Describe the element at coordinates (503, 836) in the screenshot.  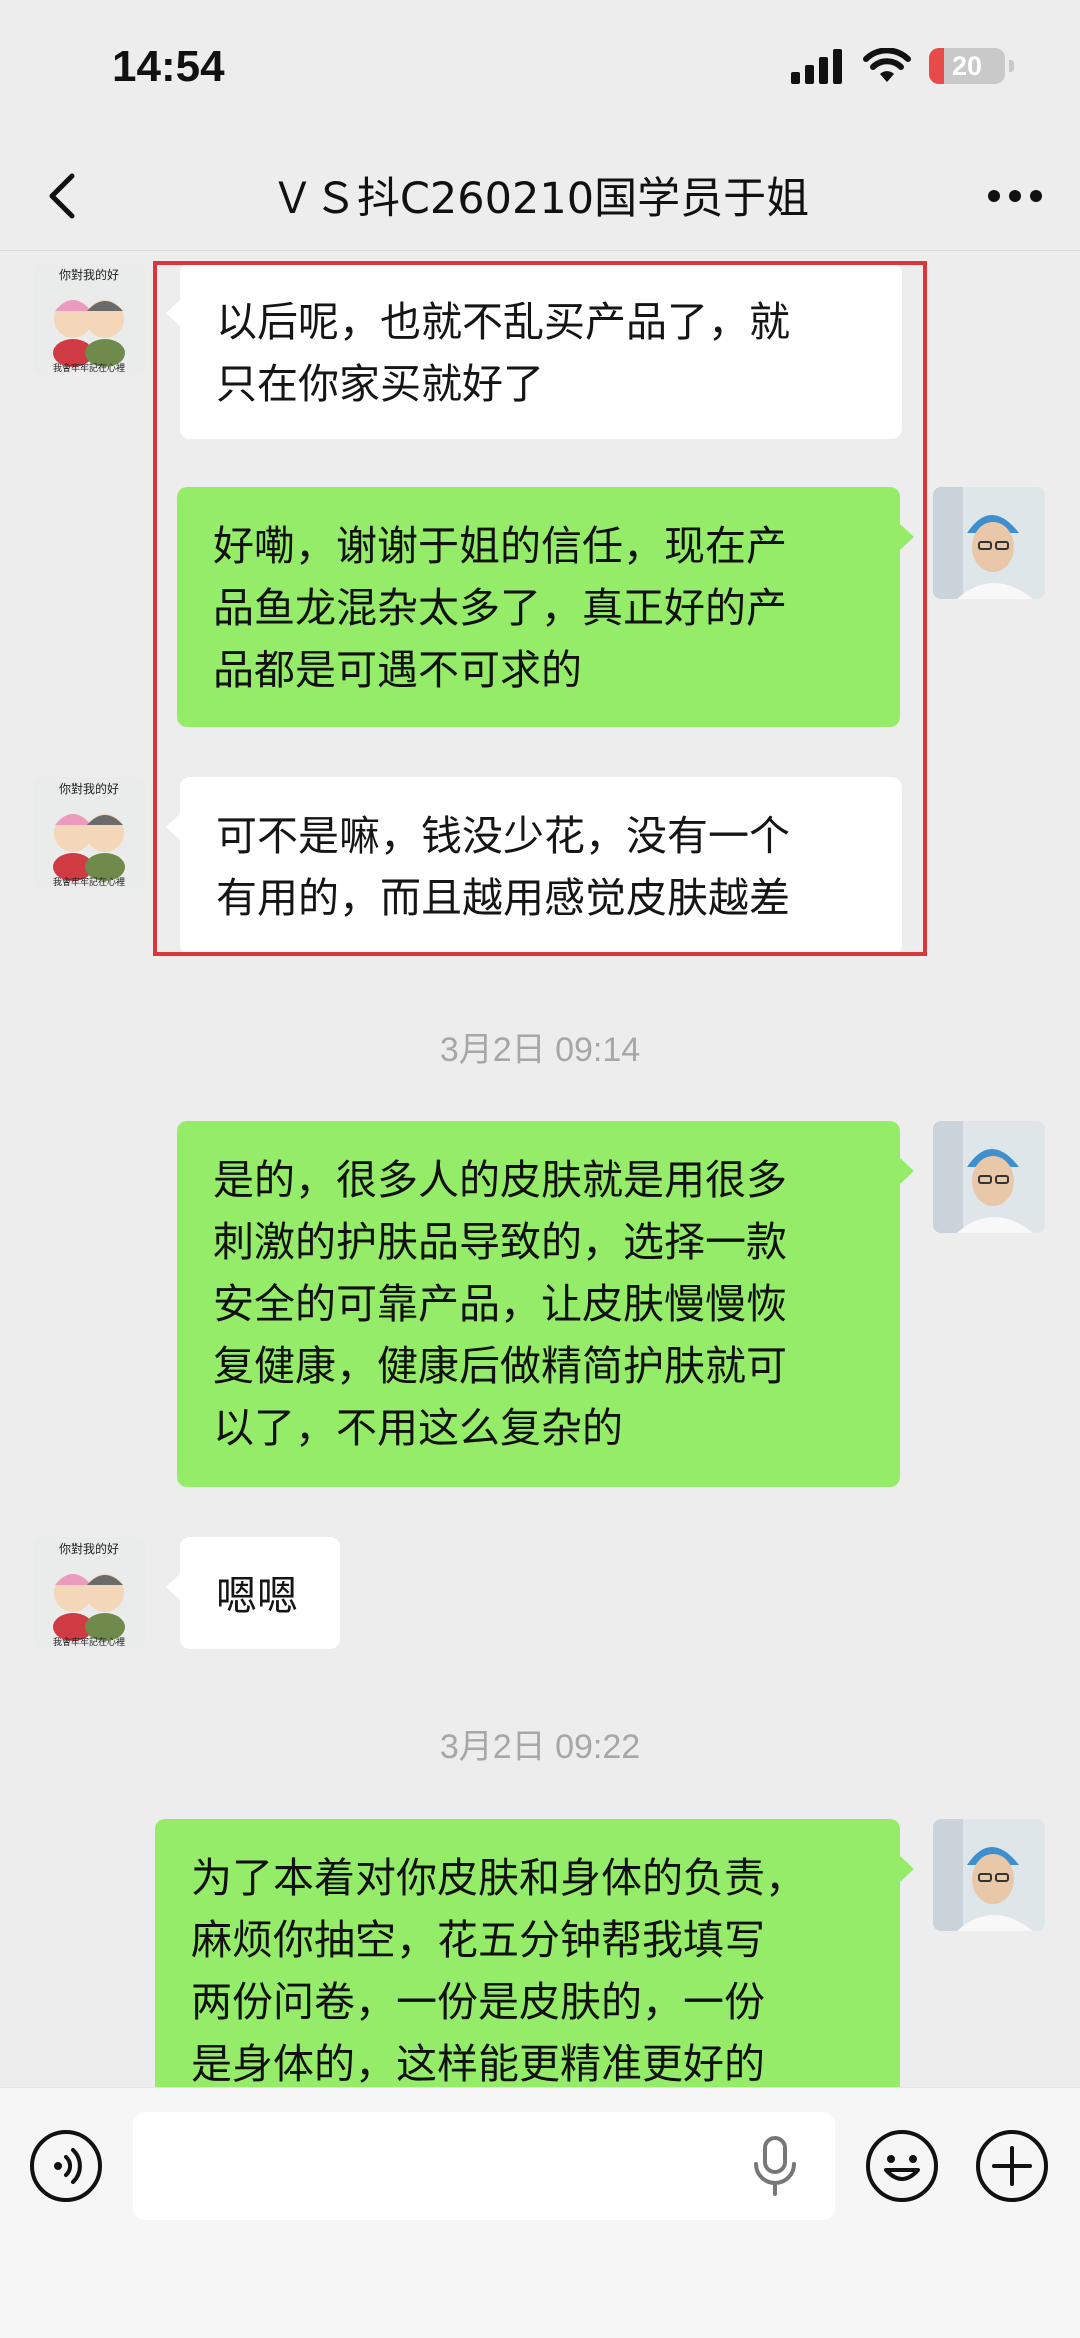
I see `message-line: 可不是嘛，钱没少花，没有一个` at that location.